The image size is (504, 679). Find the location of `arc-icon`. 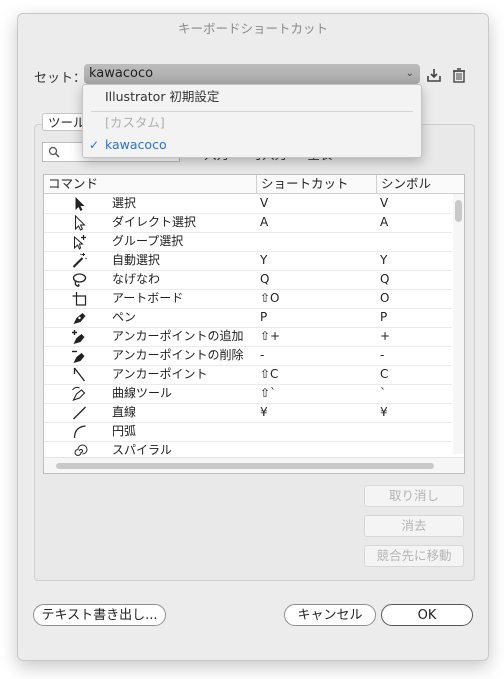

arc-icon is located at coordinates (79, 431).